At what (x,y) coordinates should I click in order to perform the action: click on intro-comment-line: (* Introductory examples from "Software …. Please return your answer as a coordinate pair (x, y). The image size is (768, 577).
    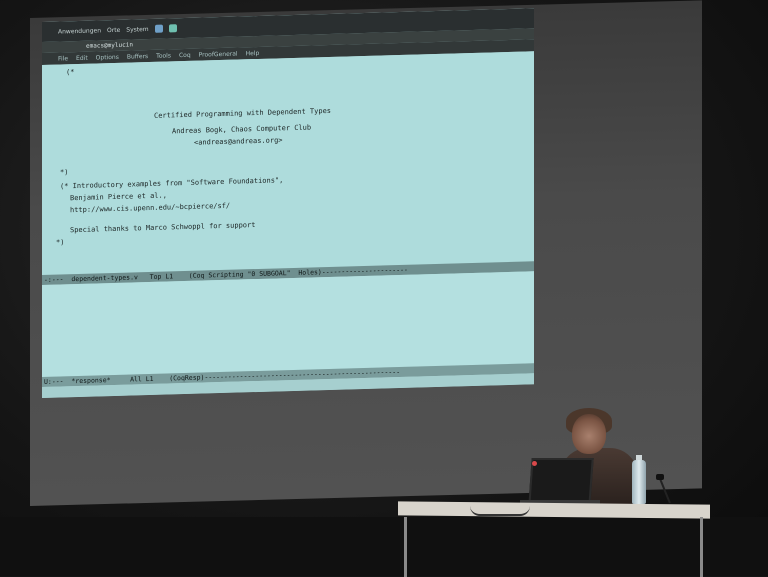
    Looking at the image, I should click on (172, 183).